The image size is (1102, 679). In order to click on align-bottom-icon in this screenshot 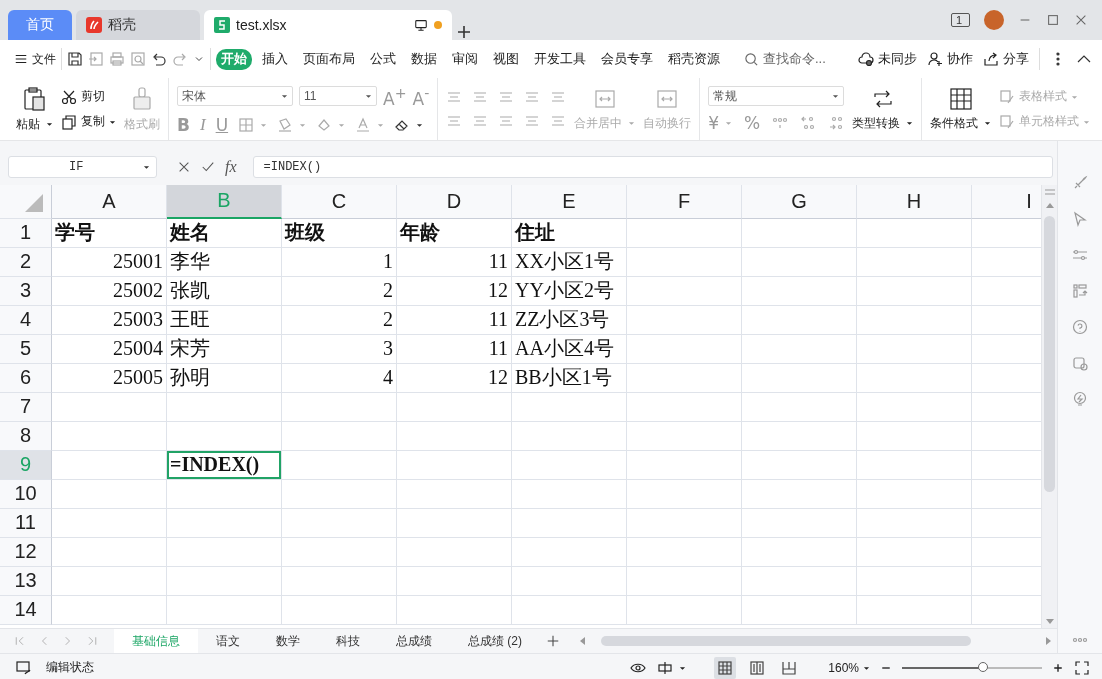, I will do `click(506, 97)`.